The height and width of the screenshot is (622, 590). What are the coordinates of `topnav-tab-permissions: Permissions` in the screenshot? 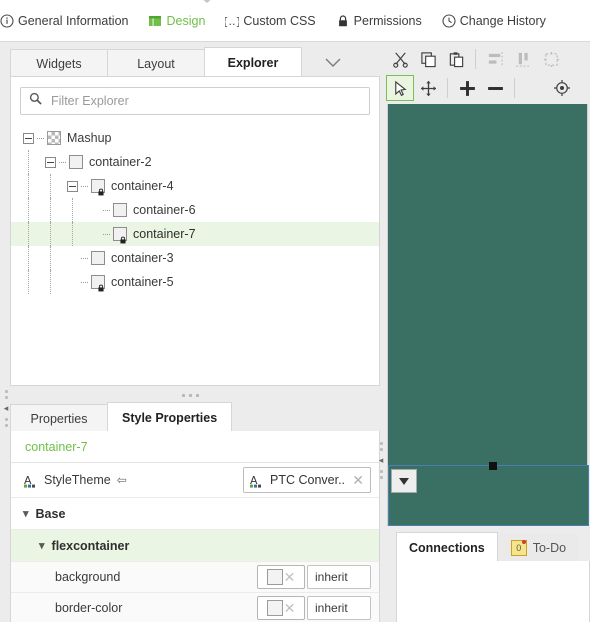 It's located at (379, 21).